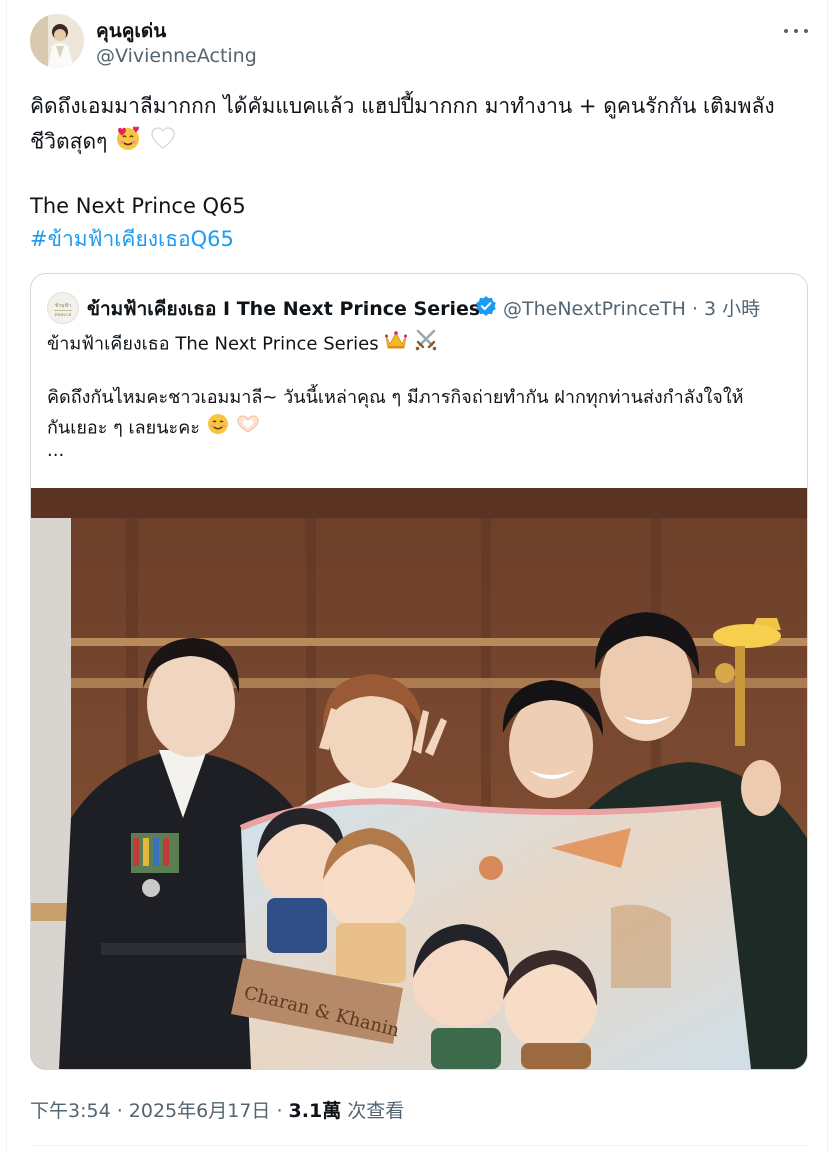 This screenshot has height=1153, width=840. I want to click on quoted-handle-and-time: @TheNextPrinceTH · 3 小時, so click(631, 307).